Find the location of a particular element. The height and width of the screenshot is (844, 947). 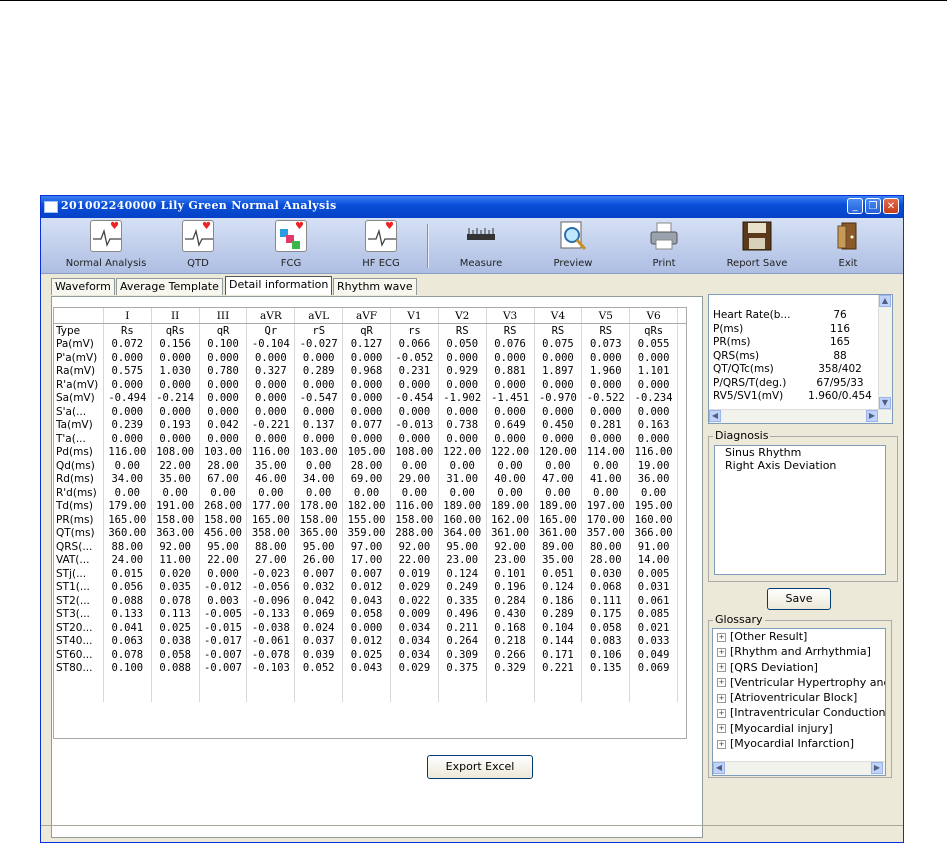

measure-button: Measure is located at coordinates (481, 244).